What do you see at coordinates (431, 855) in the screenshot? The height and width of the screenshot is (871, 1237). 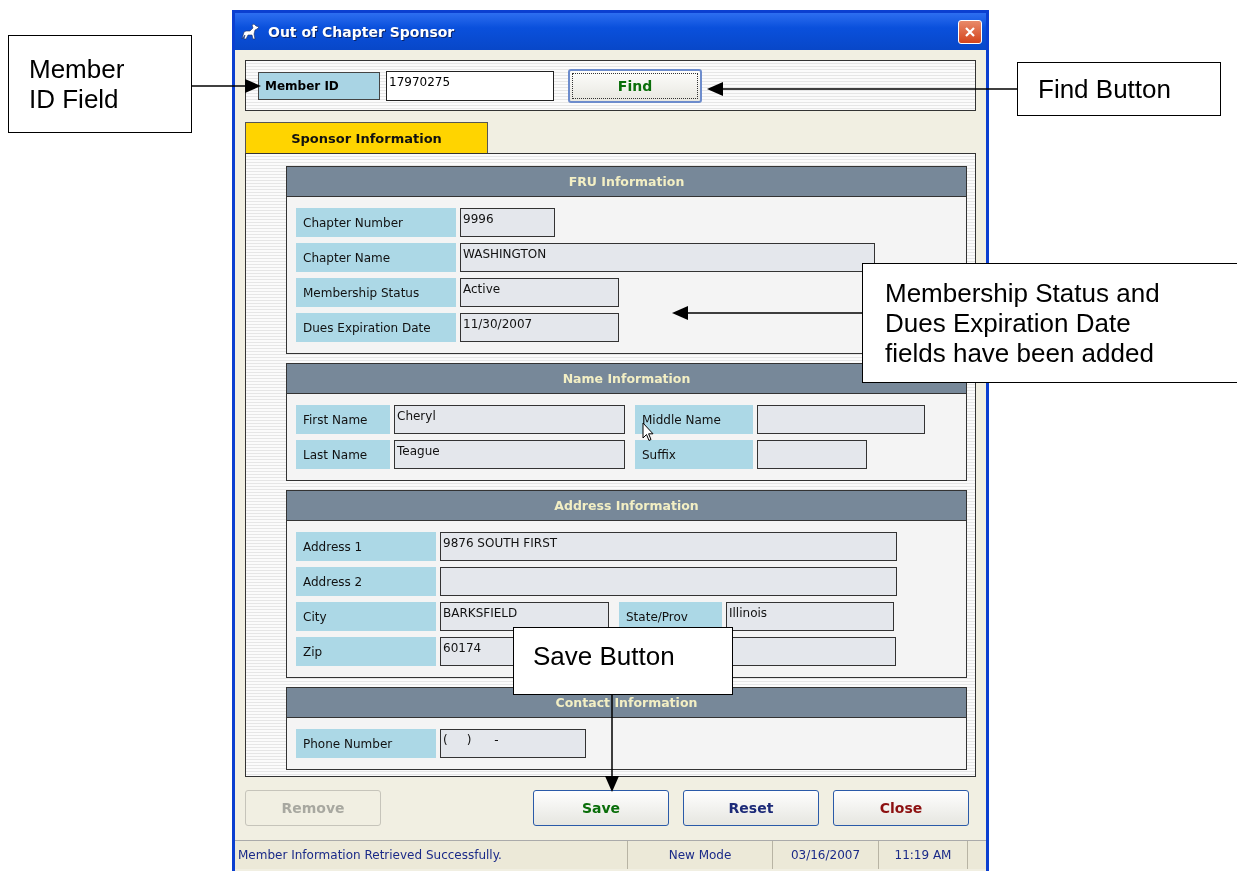 I see `status-text: Member Information Retrieved Successfully.` at bounding box center [431, 855].